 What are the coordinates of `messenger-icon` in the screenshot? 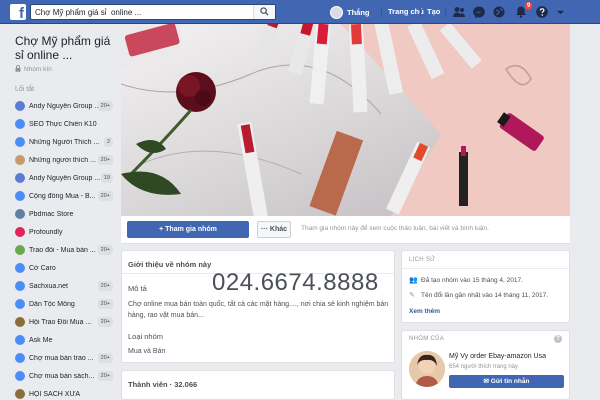 It's located at (479, 12).